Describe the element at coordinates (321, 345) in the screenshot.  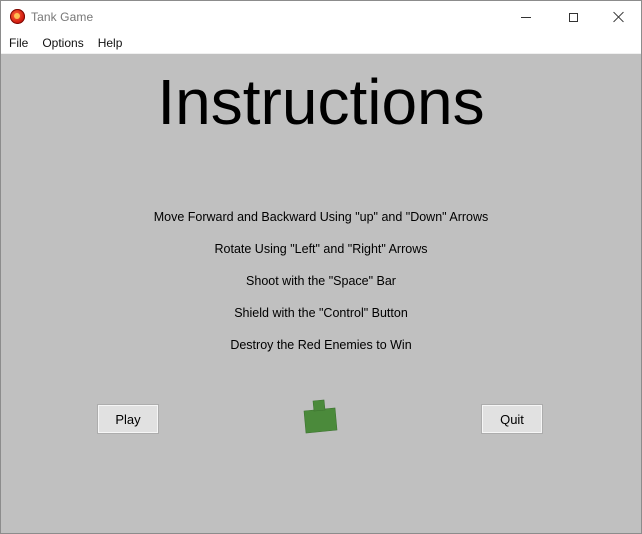
I see `instruction-goal: Destroy the Red Enemies to Win` at that location.